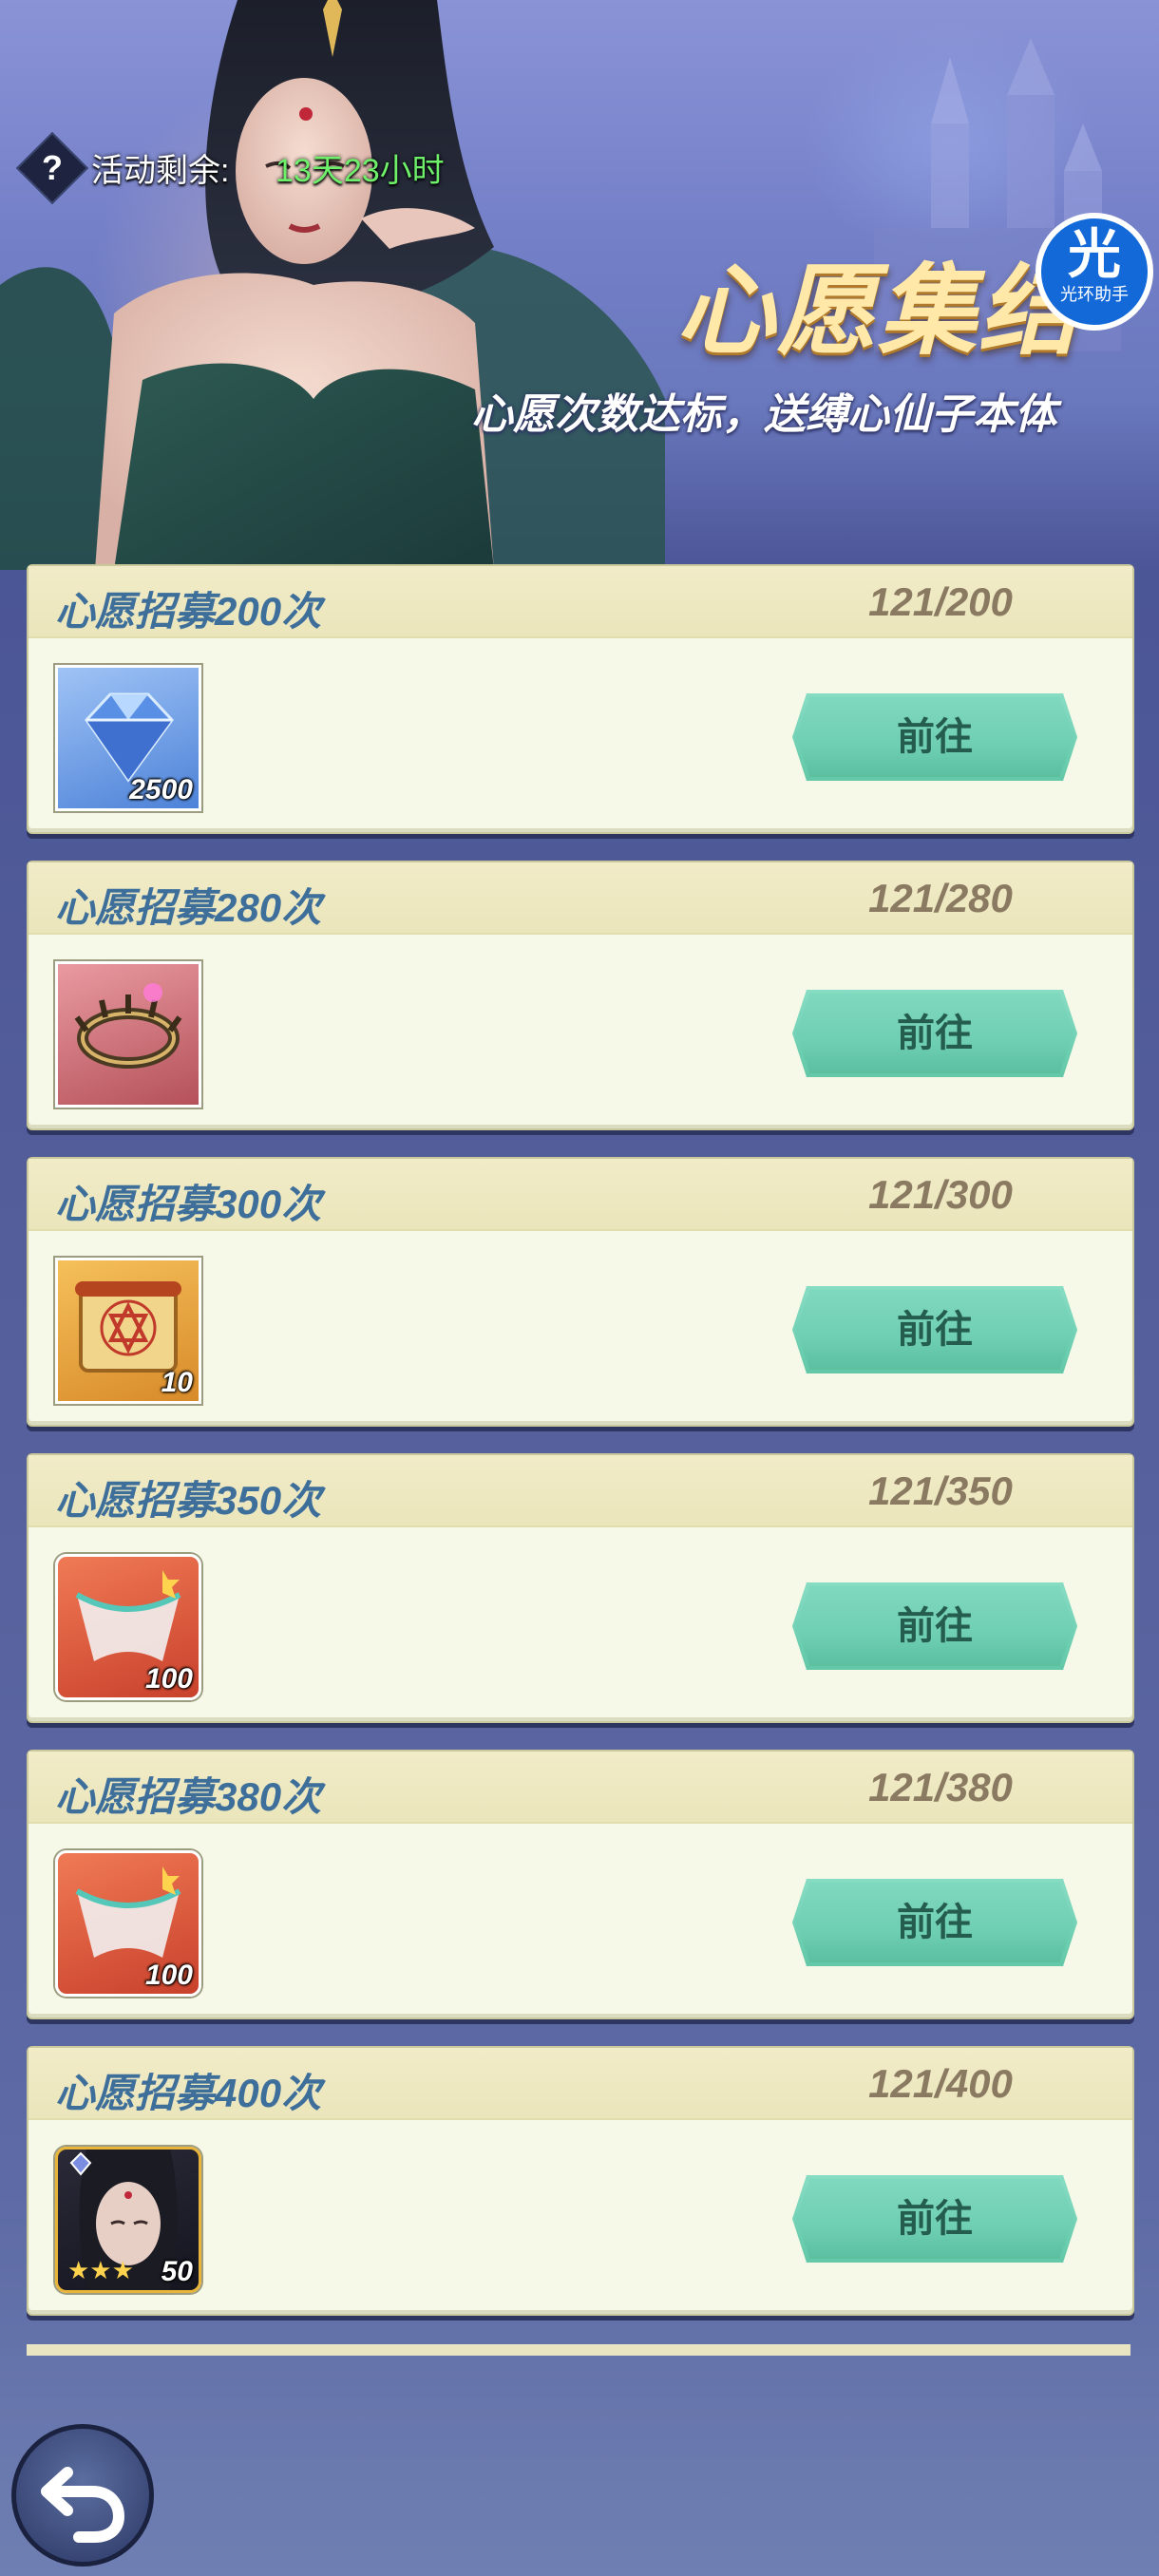 This screenshot has height=2576, width=1159. What do you see at coordinates (332, 285) in the screenshot?
I see `hero-portrait-art` at bounding box center [332, 285].